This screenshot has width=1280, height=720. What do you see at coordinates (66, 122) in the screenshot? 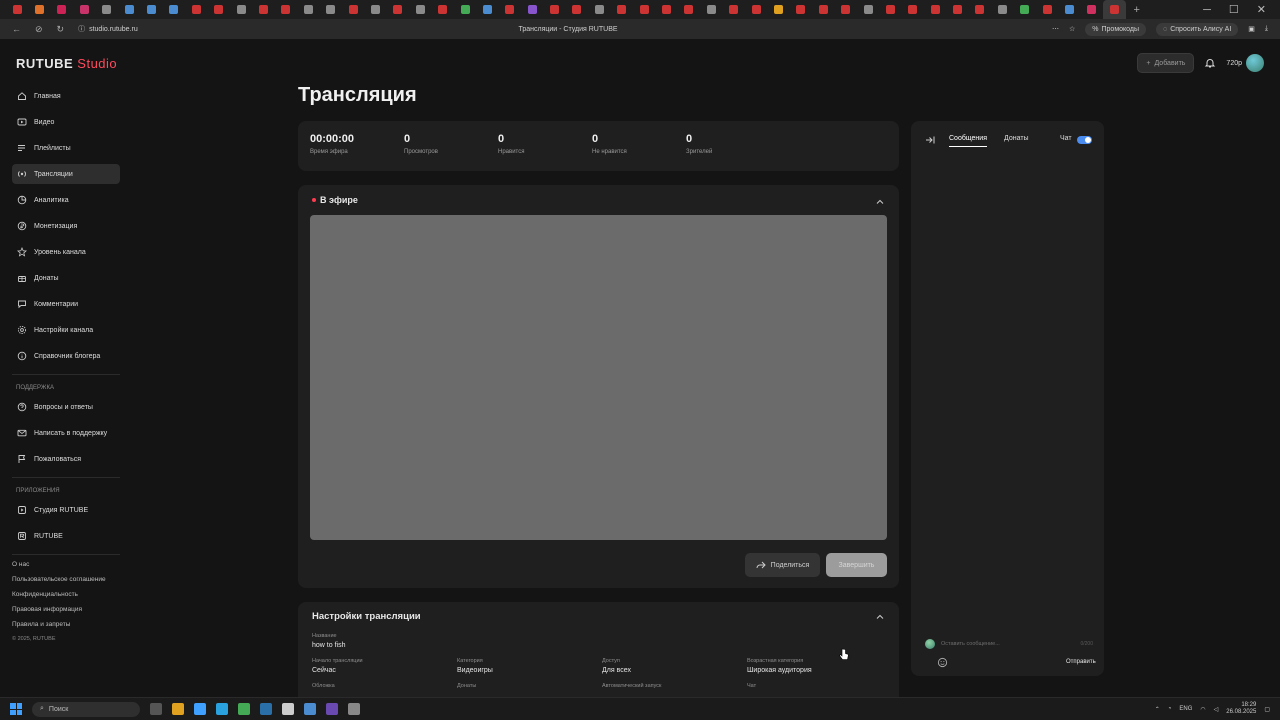
I see `sidebar-item-video: Видео` at bounding box center [66, 122].